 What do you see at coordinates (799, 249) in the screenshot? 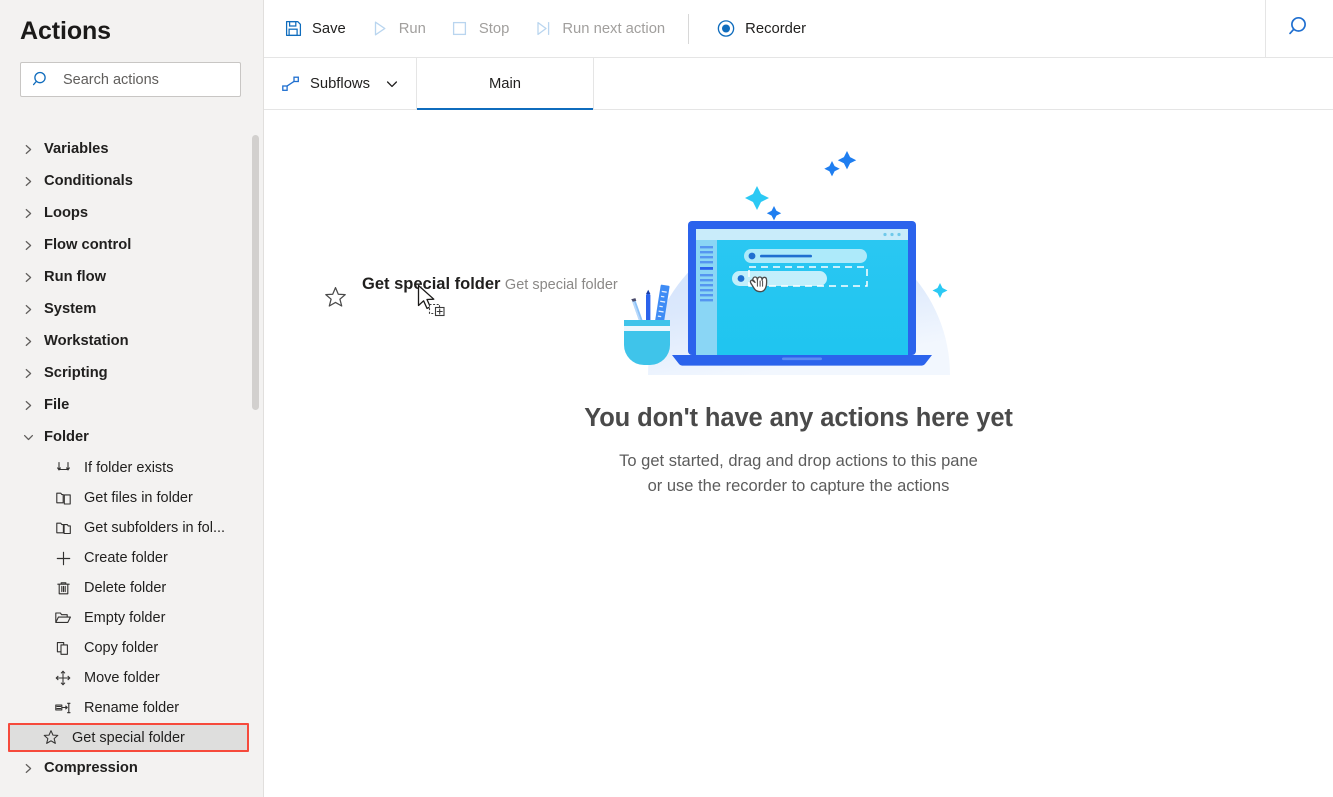
I see `laptop-drag-drop-illustration` at bounding box center [799, 249].